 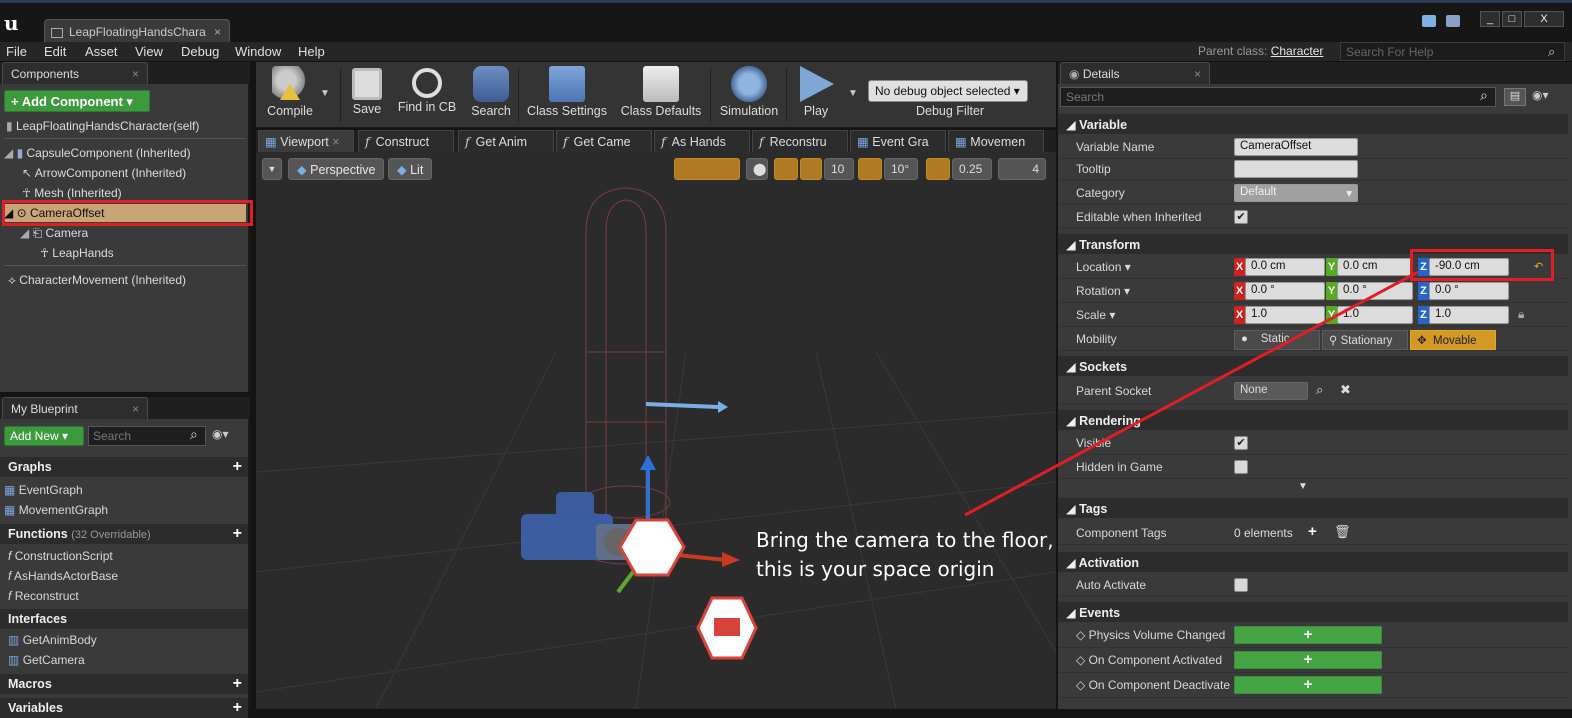 I want to click on add-variable-icon: +, so click(x=237, y=708).